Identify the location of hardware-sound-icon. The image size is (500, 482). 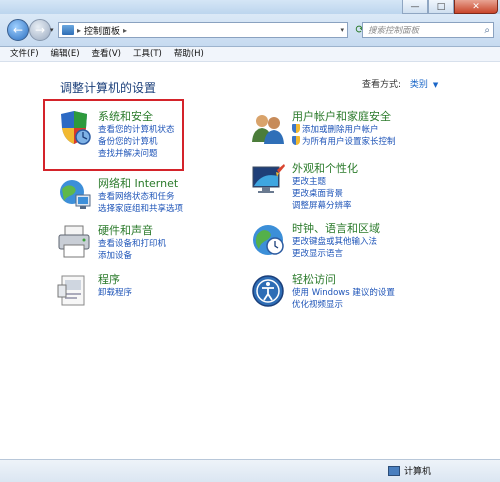
(74, 242).